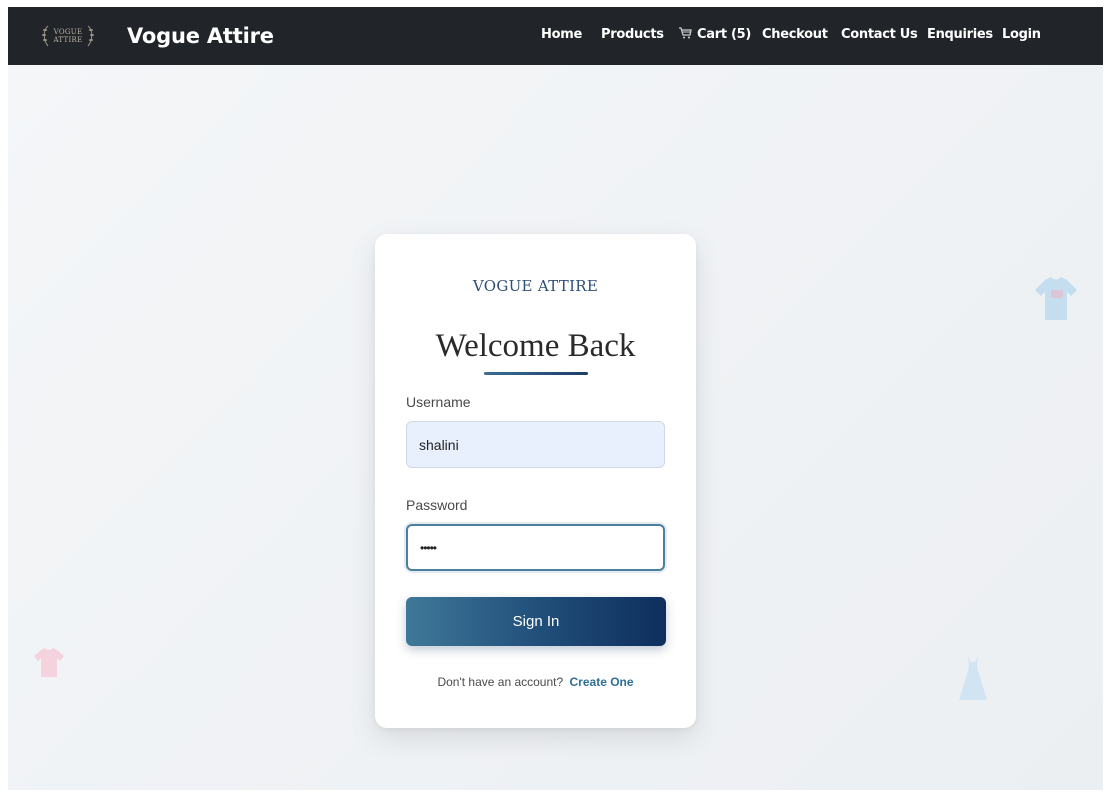 This screenshot has width=1111, height=797. I want to click on nav-enquiries: Enquiries, so click(960, 34).